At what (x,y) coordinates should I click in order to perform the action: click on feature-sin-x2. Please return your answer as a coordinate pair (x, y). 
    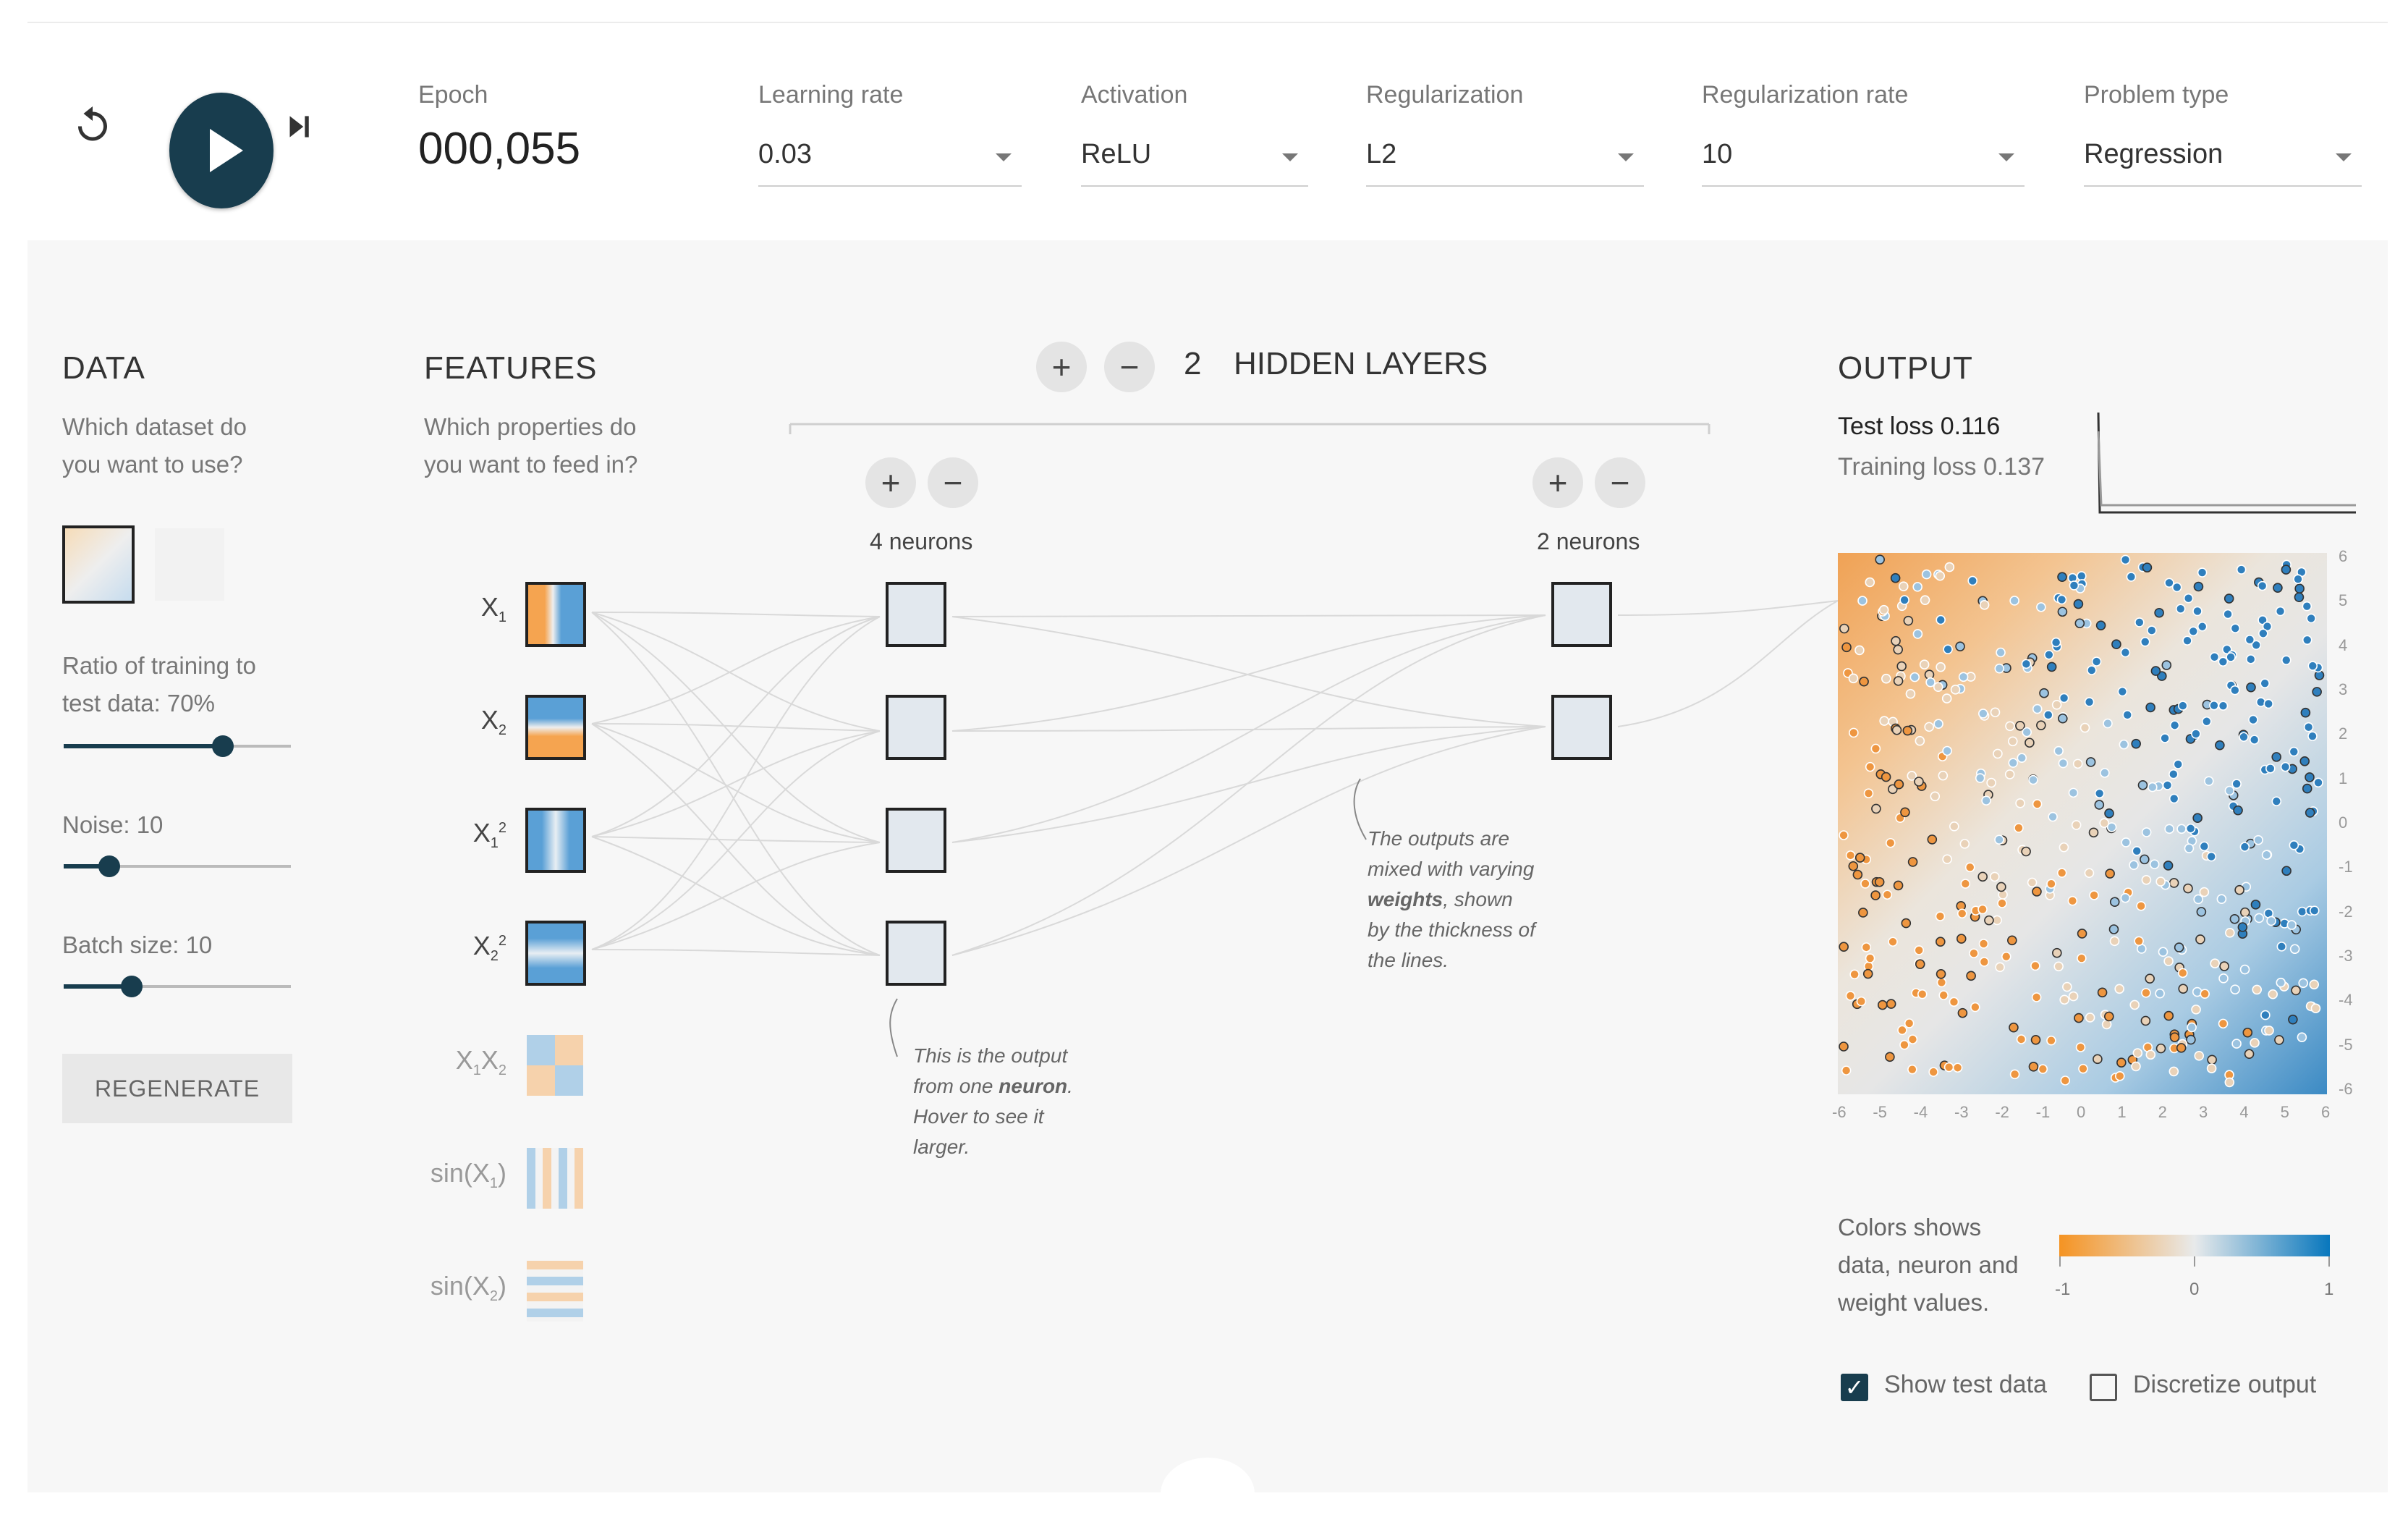
    Looking at the image, I should click on (555, 1291).